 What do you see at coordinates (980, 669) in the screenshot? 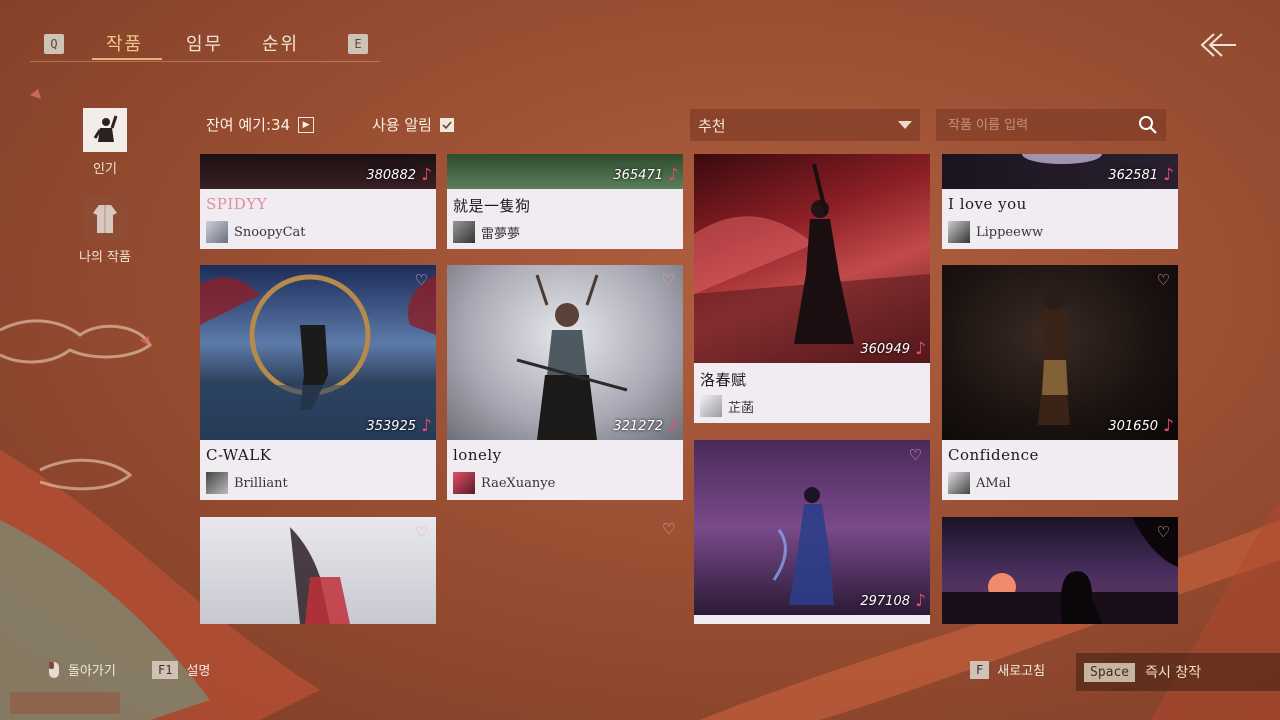
I see `key-f: F` at bounding box center [980, 669].